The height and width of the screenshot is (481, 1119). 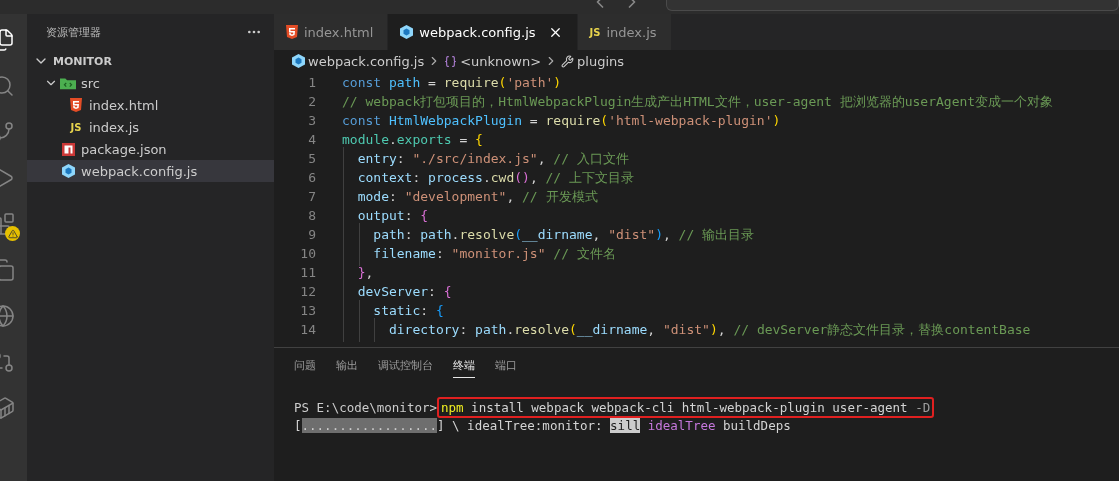 I want to click on code-line: },, so click(x=358, y=272).